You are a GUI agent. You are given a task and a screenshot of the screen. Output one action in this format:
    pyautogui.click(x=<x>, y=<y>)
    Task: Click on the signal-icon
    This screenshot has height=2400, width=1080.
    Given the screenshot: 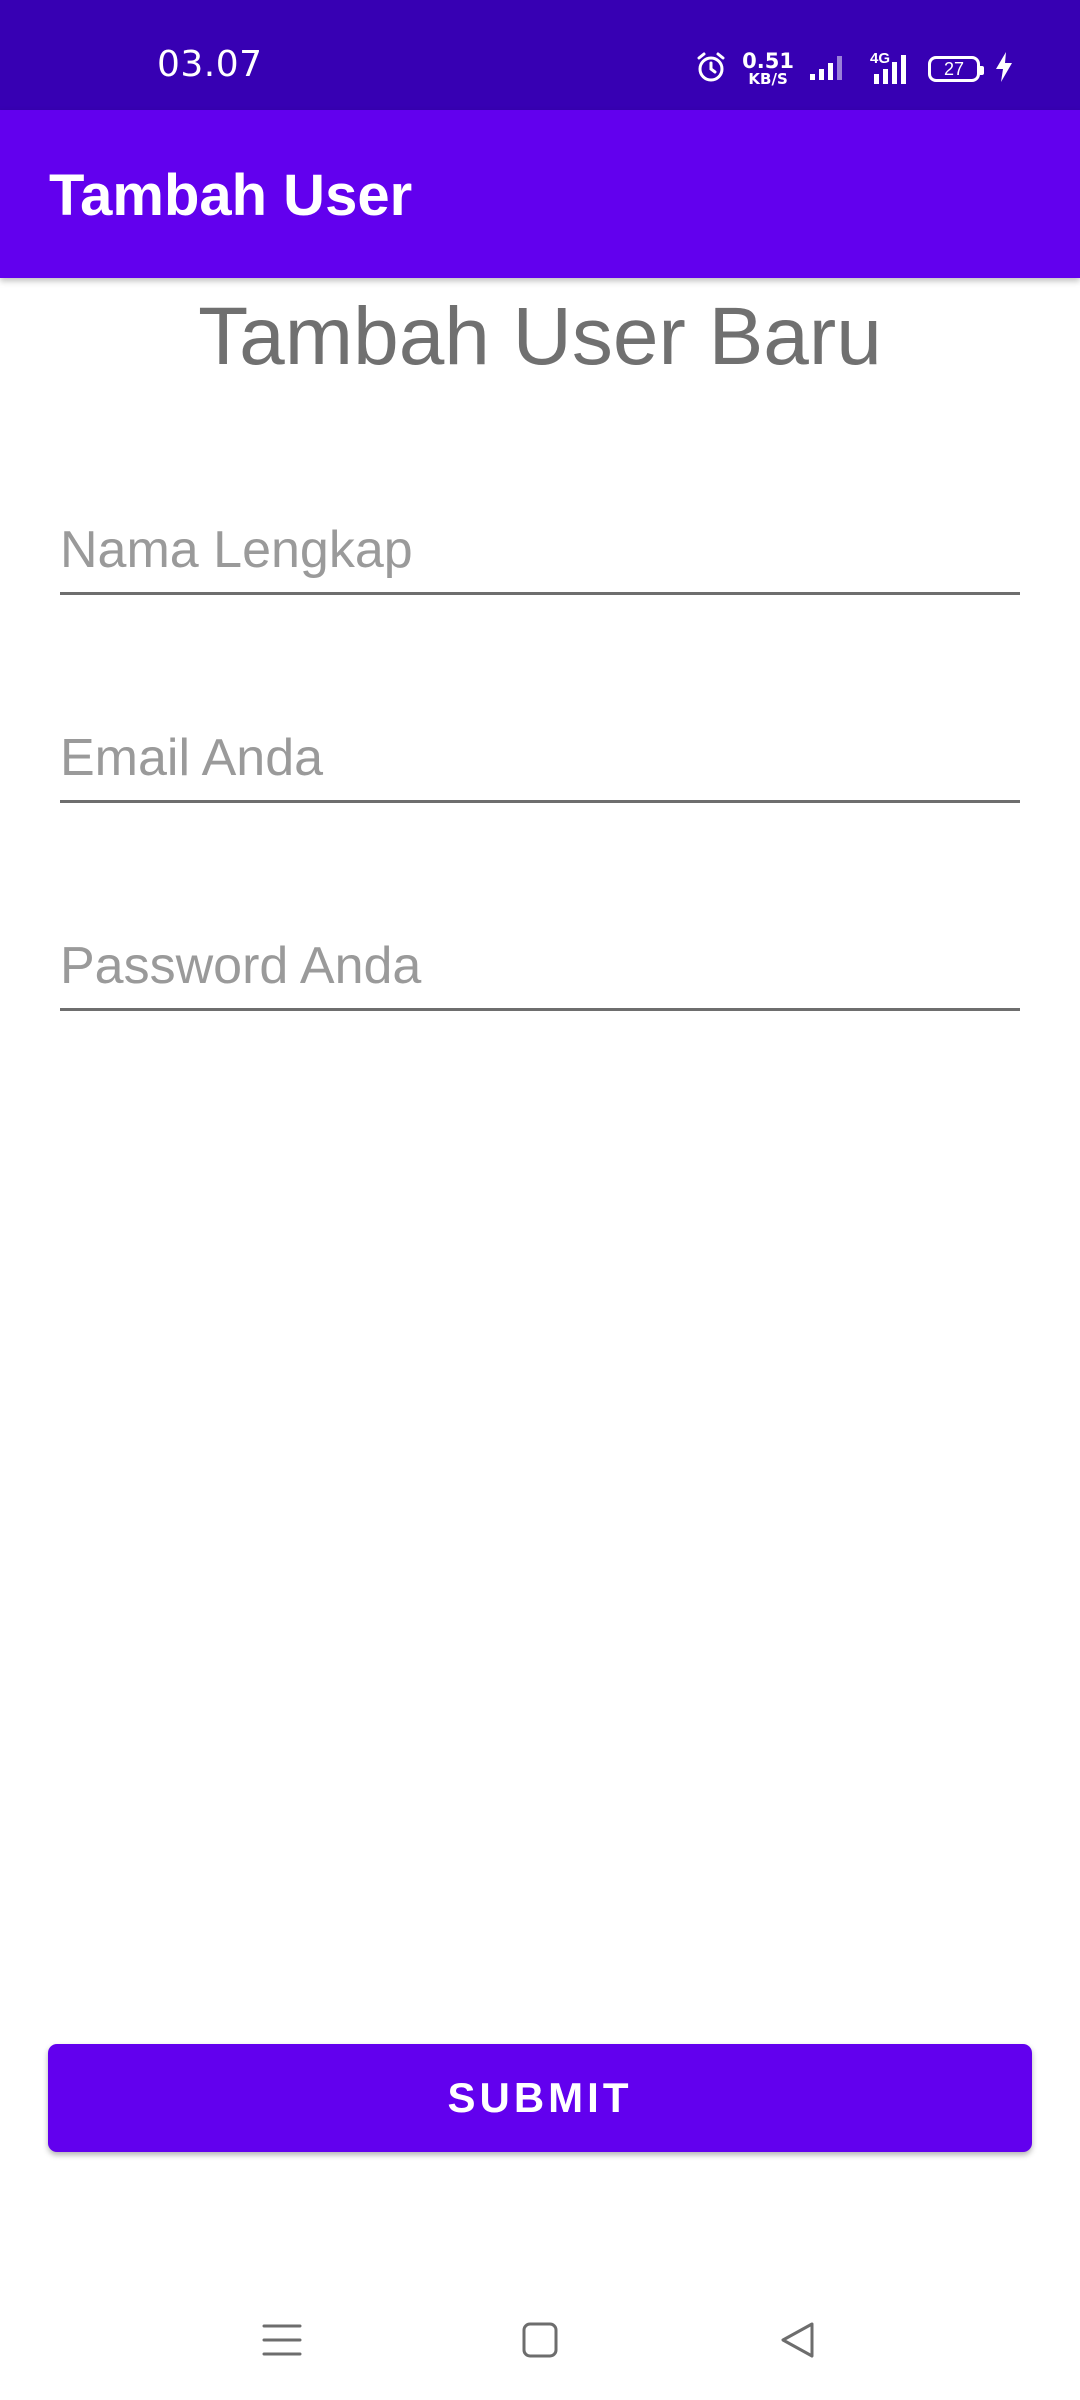 What is the action you would take?
    pyautogui.click(x=828, y=69)
    